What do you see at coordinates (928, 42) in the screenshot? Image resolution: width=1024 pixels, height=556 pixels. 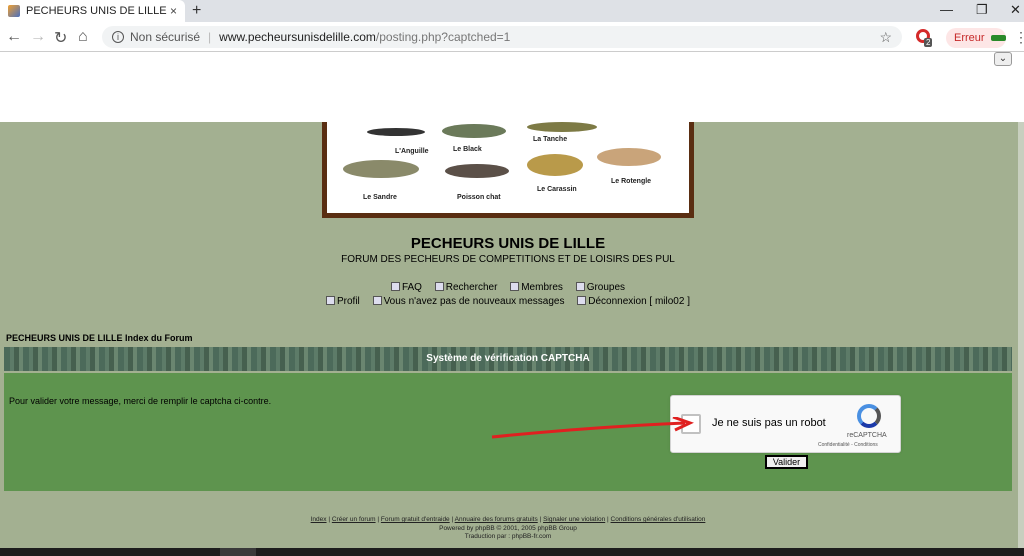 I see `extension-badge: 2` at bounding box center [928, 42].